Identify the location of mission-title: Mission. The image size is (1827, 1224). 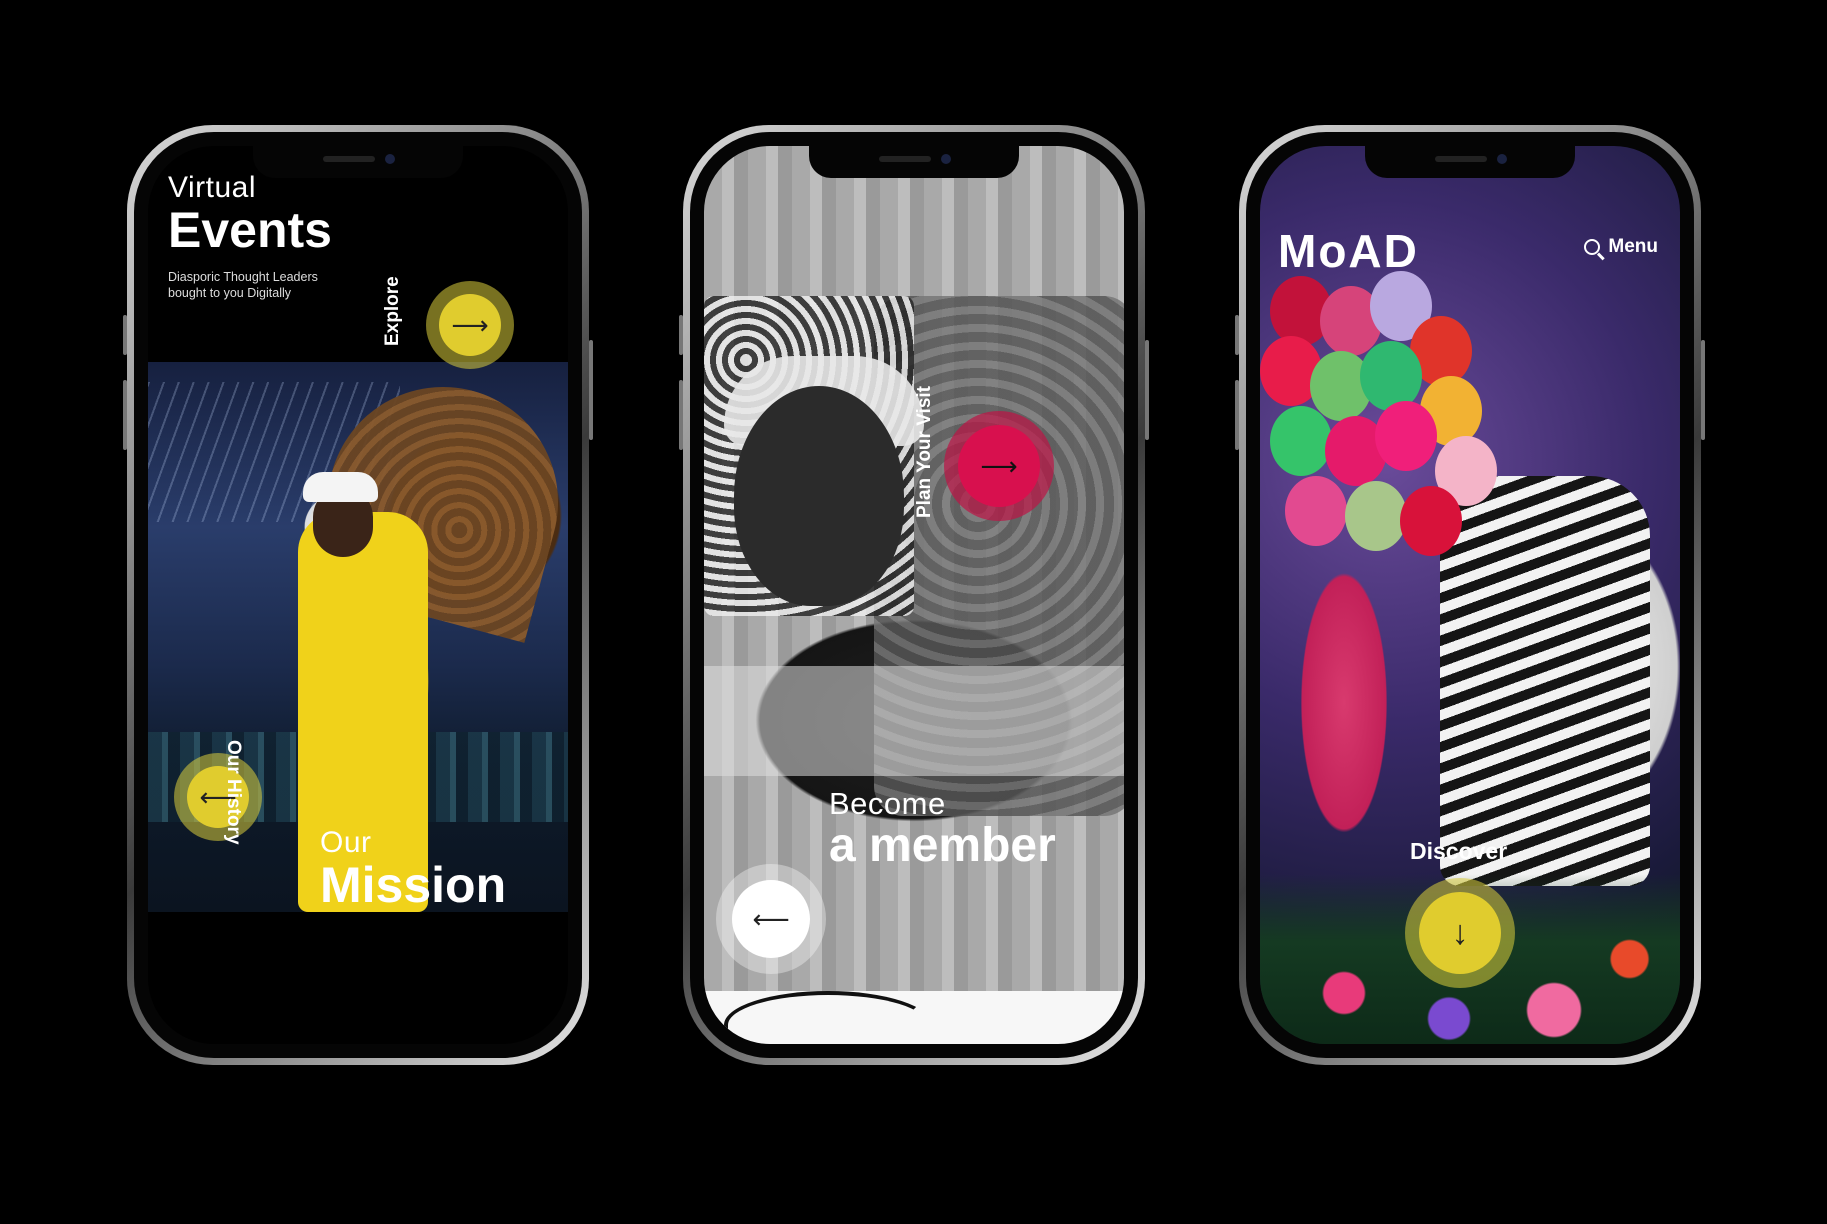
(413, 885).